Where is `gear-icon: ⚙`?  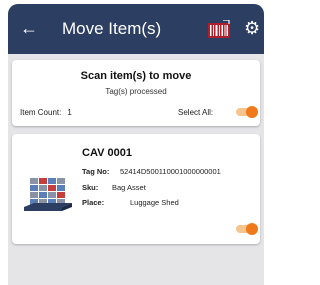
gear-icon: ⚙ is located at coordinates (252, 28).